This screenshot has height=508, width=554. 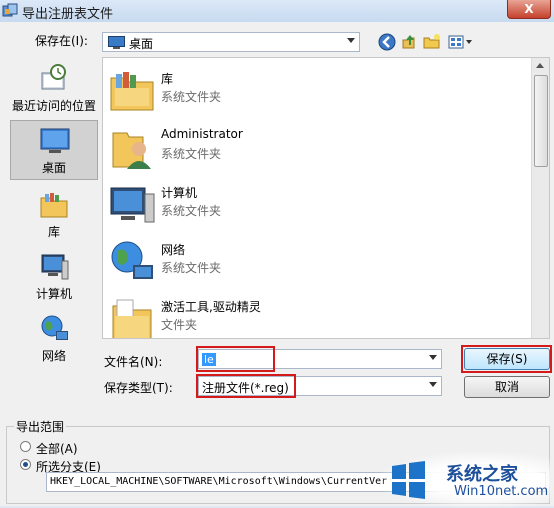 I want to click on file-name: 网络, so click(x=173, y=250).